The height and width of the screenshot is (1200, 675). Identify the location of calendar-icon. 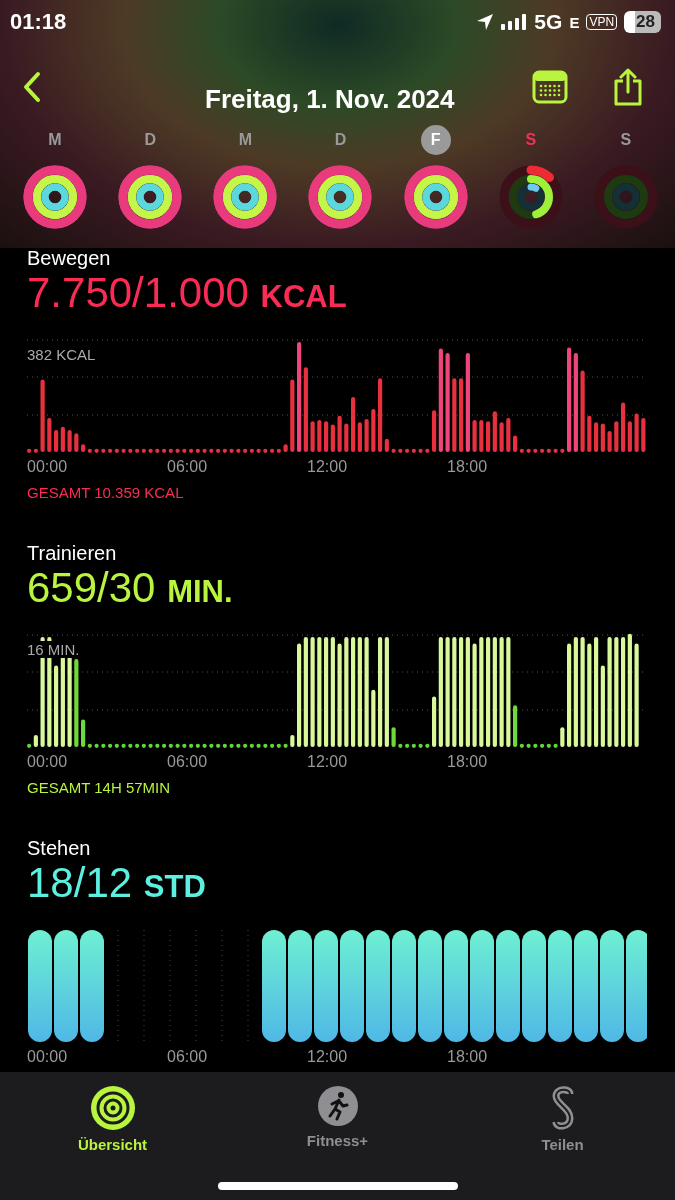
(550, 87).